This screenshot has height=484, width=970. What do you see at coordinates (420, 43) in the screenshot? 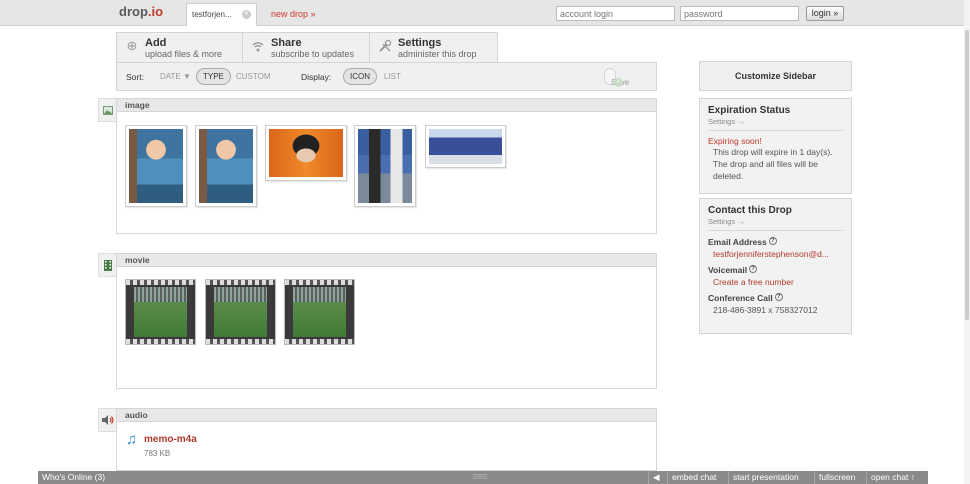
I see `settings-title: Settings` at bounding box center [420, 43].